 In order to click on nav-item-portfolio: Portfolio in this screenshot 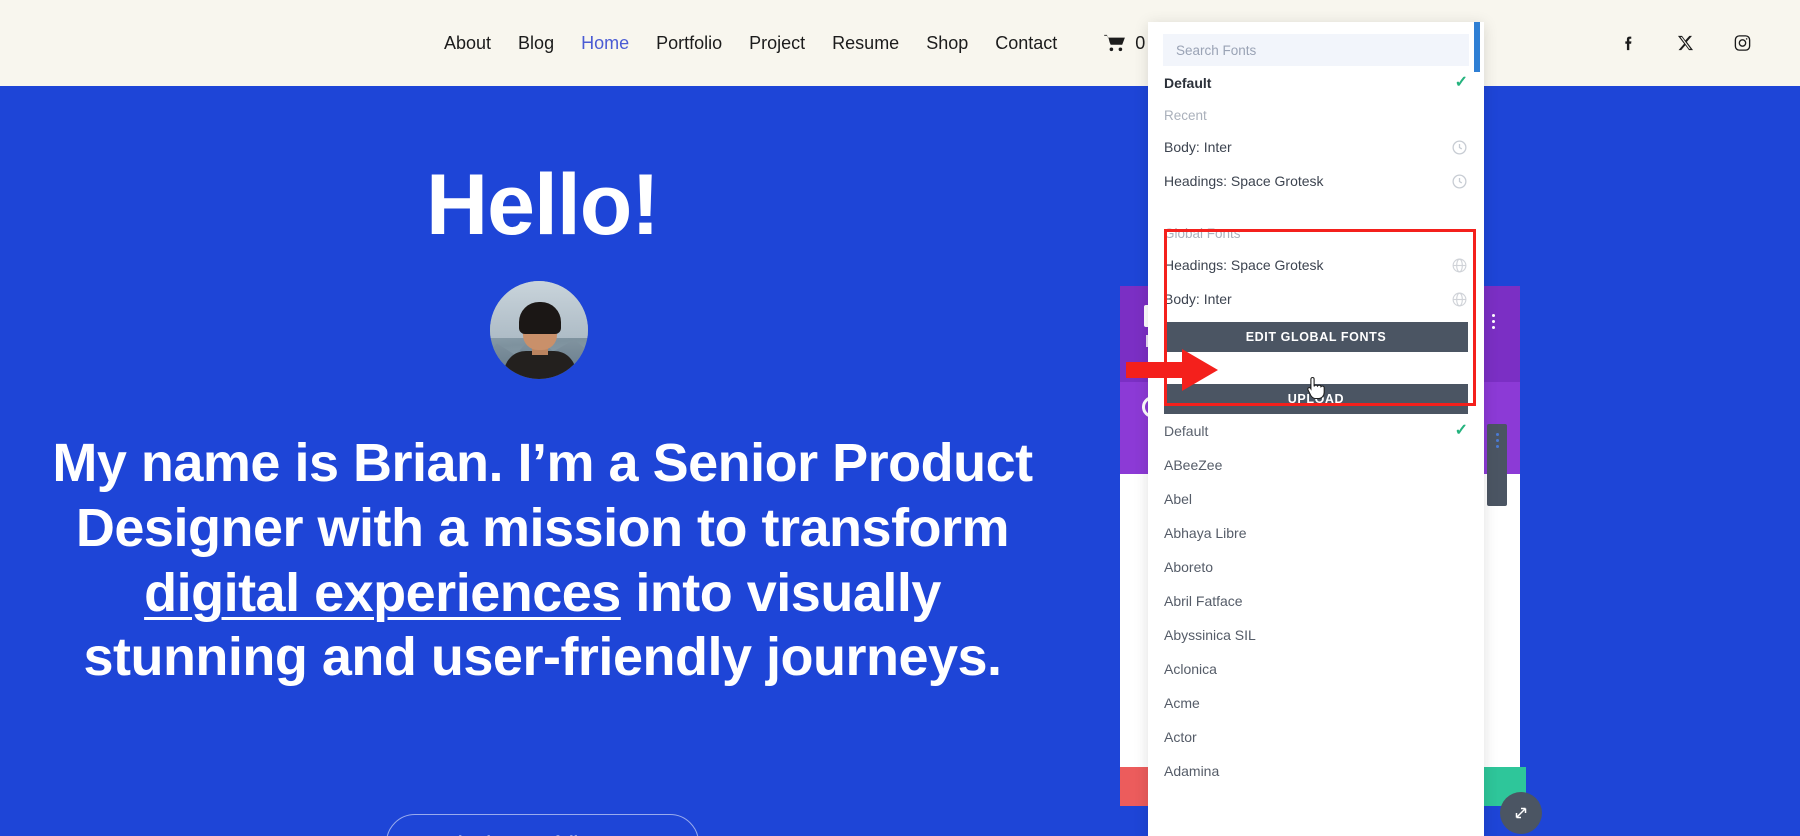, I will do `click(689, 43)`.